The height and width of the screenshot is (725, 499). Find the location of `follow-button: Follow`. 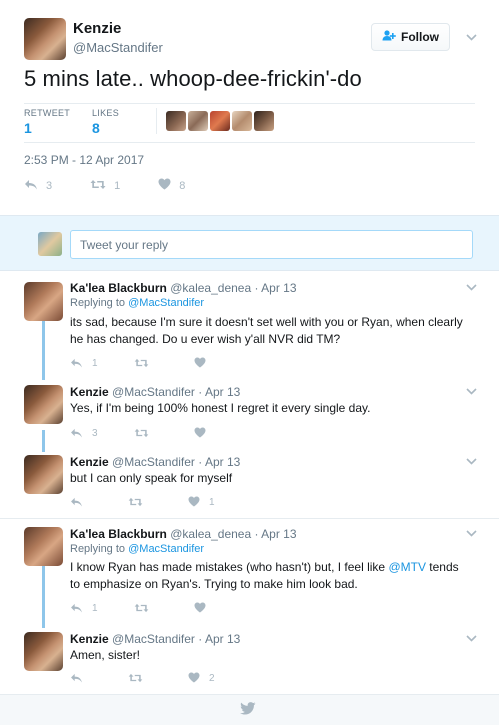

follow-button: Follow is located at coordinates (410, 37).